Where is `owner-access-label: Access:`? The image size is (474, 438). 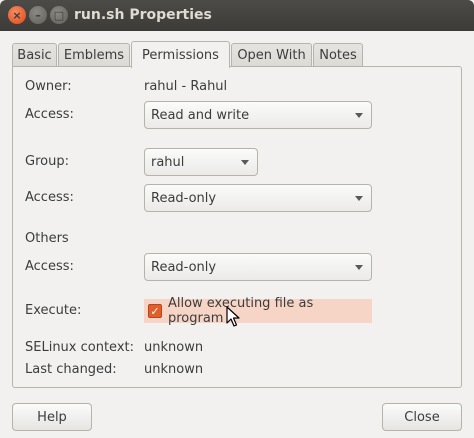 owner-access-label: Access: is located at coordinates (49, 114).